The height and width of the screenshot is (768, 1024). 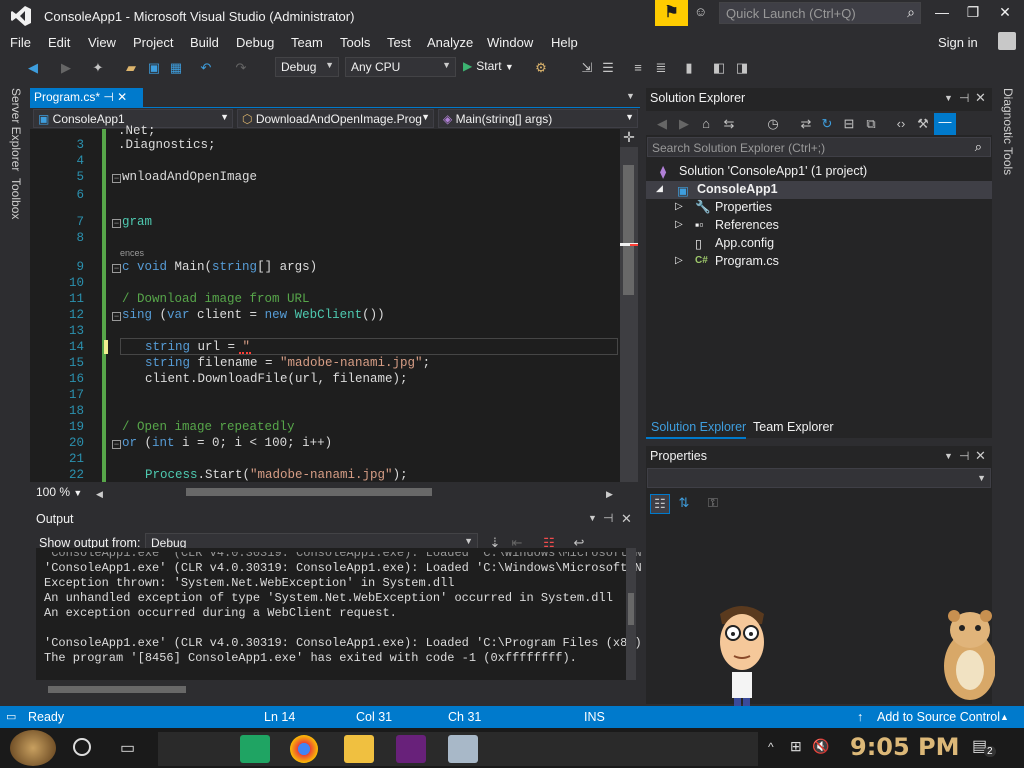 What do you see at coordinates (132, 253) in the screenshot?
I see `codelens-references: ences` at bounding box center [132, 253].